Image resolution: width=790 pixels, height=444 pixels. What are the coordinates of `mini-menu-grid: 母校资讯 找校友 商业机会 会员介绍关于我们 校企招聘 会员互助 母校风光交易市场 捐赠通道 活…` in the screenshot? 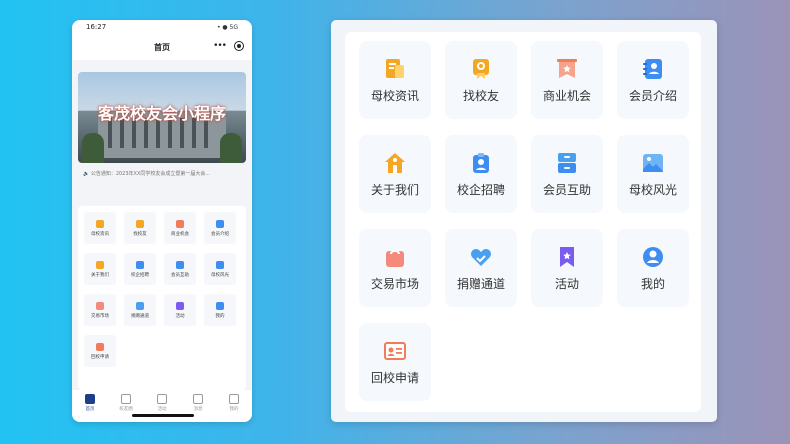 It's located at (160, 289).